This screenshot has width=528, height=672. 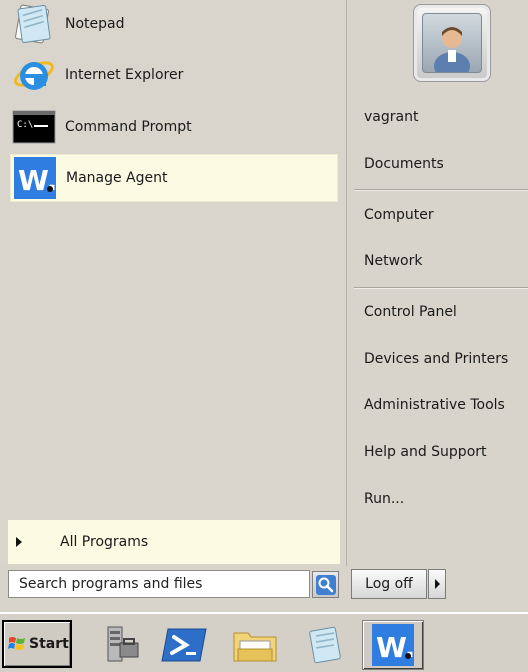 What do you see at coordinates (16, 643) in the screenshot?
I see `windows-logo-icon` at bounding box center [16, 643].